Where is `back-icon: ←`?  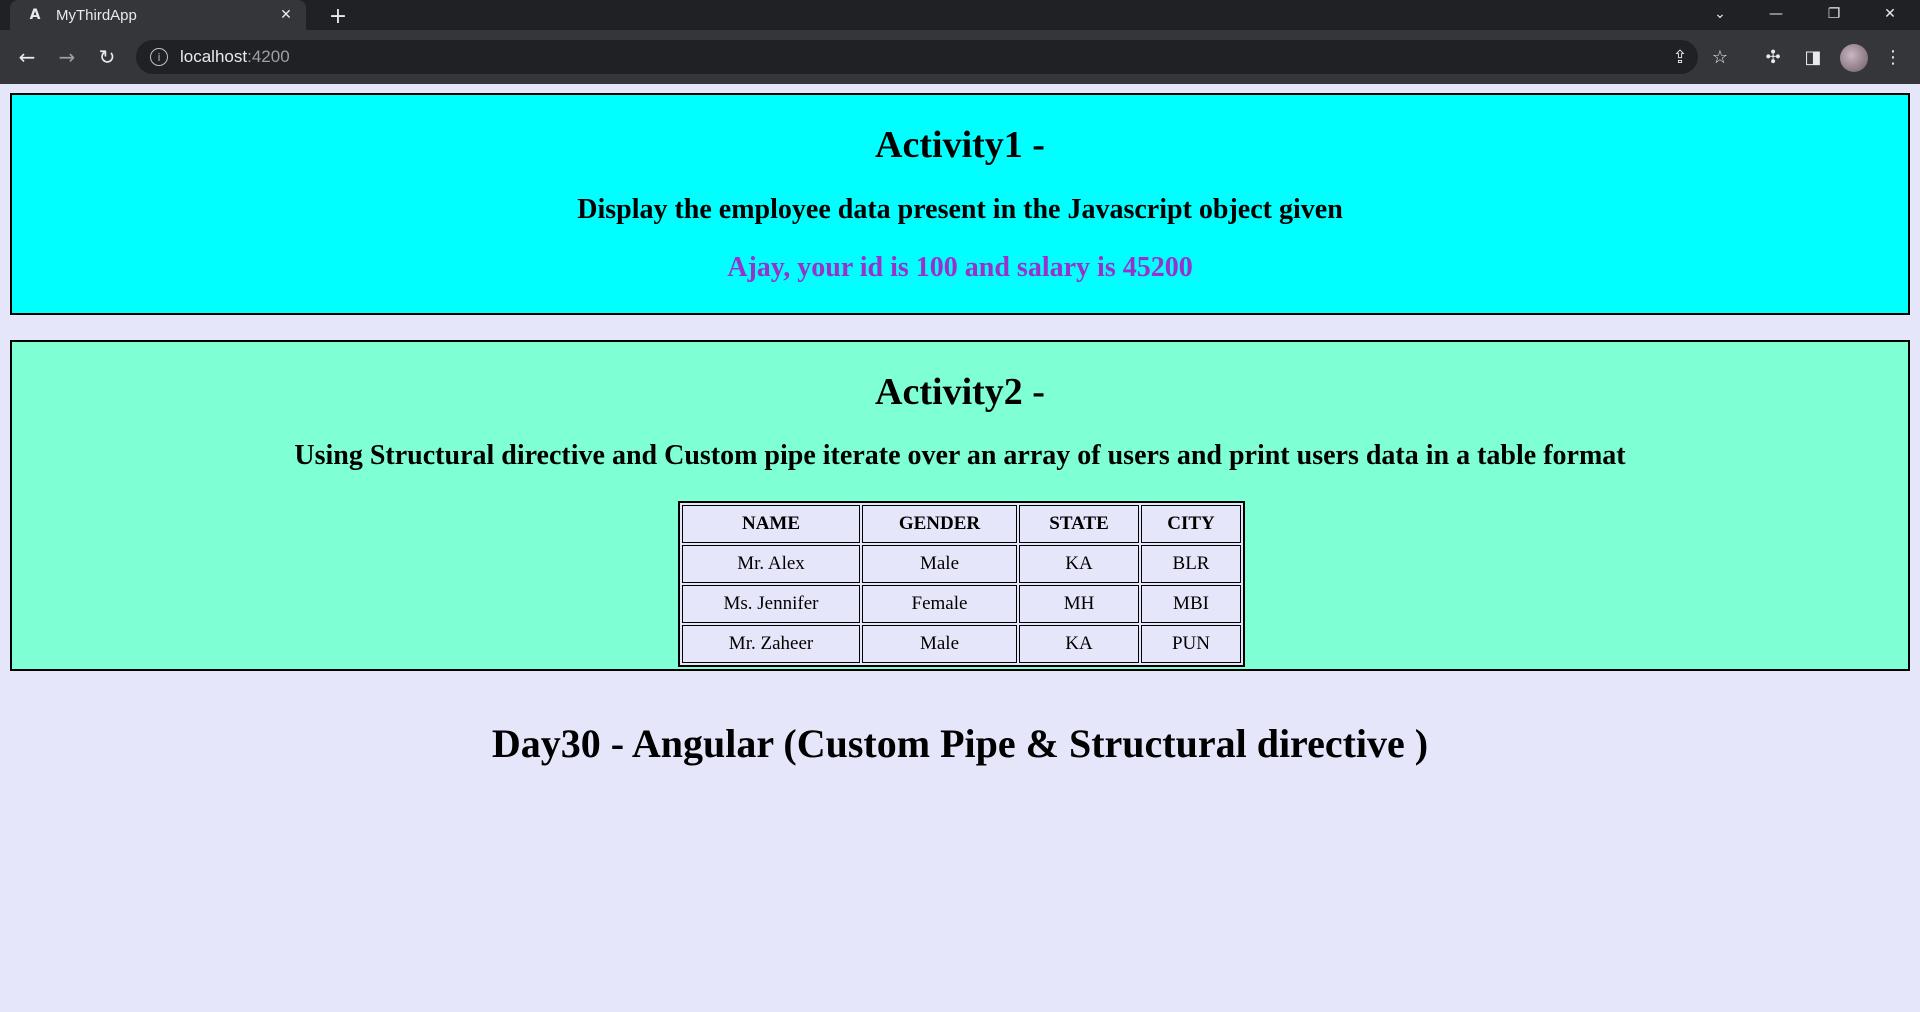
back-icon: ← is located at coordinates (27, 57).